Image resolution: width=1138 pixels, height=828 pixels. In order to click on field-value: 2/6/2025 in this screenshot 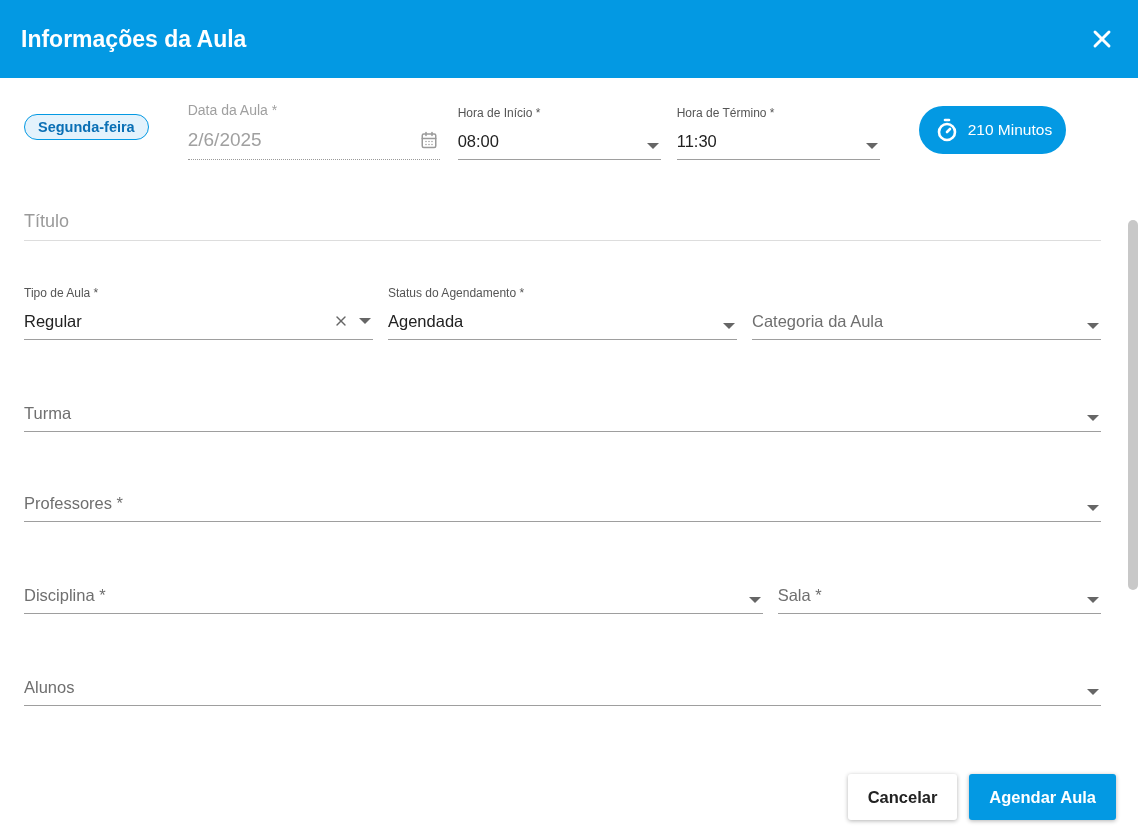, I will do `click(224, 140)`.